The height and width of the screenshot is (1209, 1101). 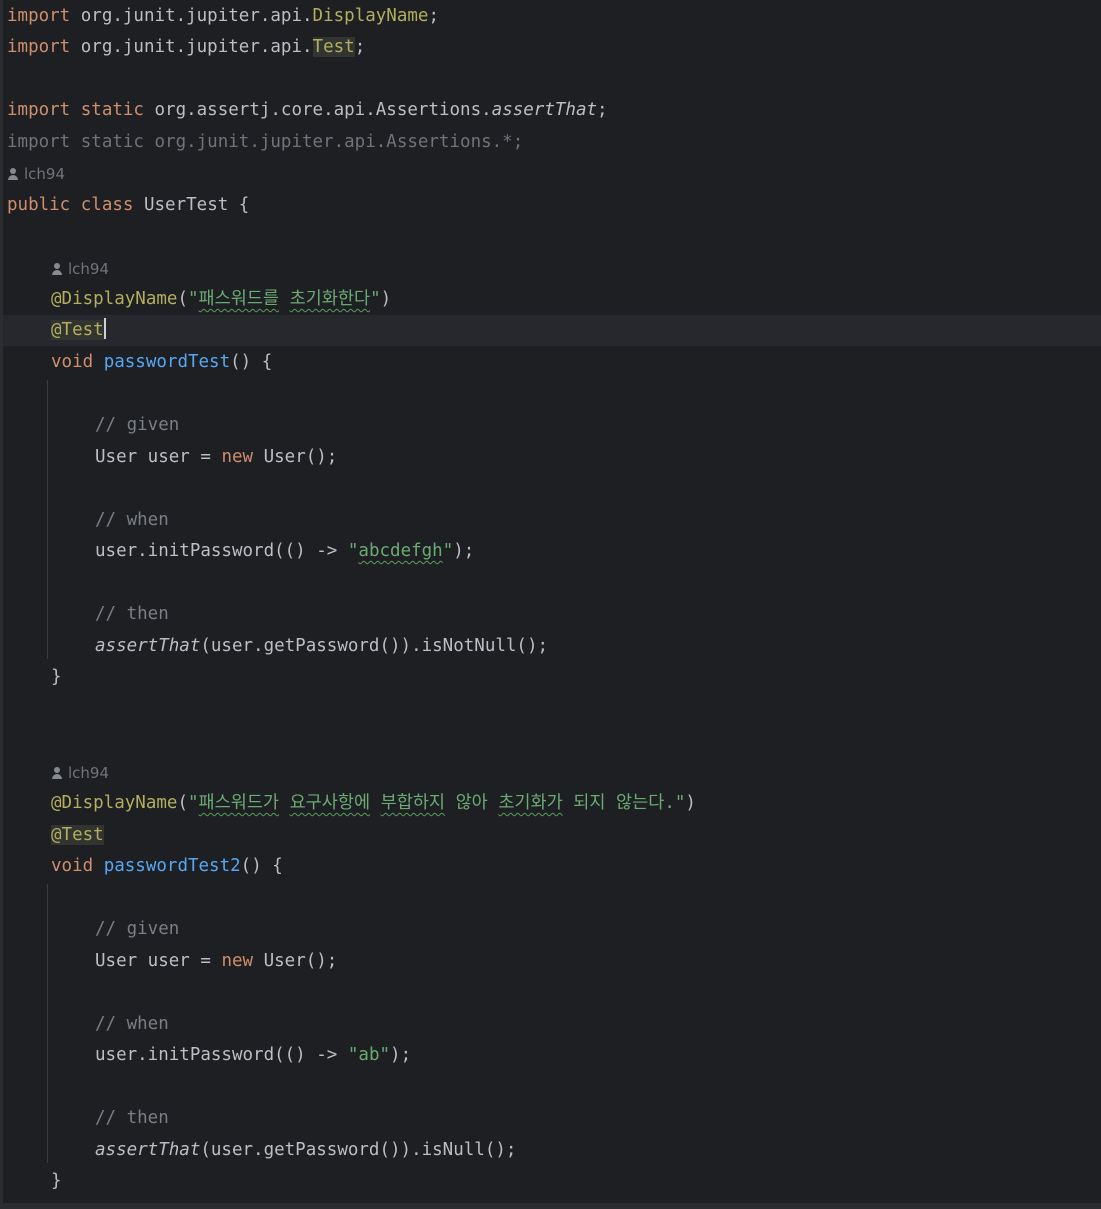 I want to click on init-password-call: user.initPassword(() -> "abcdefgh");, so click(x=284, y=551).